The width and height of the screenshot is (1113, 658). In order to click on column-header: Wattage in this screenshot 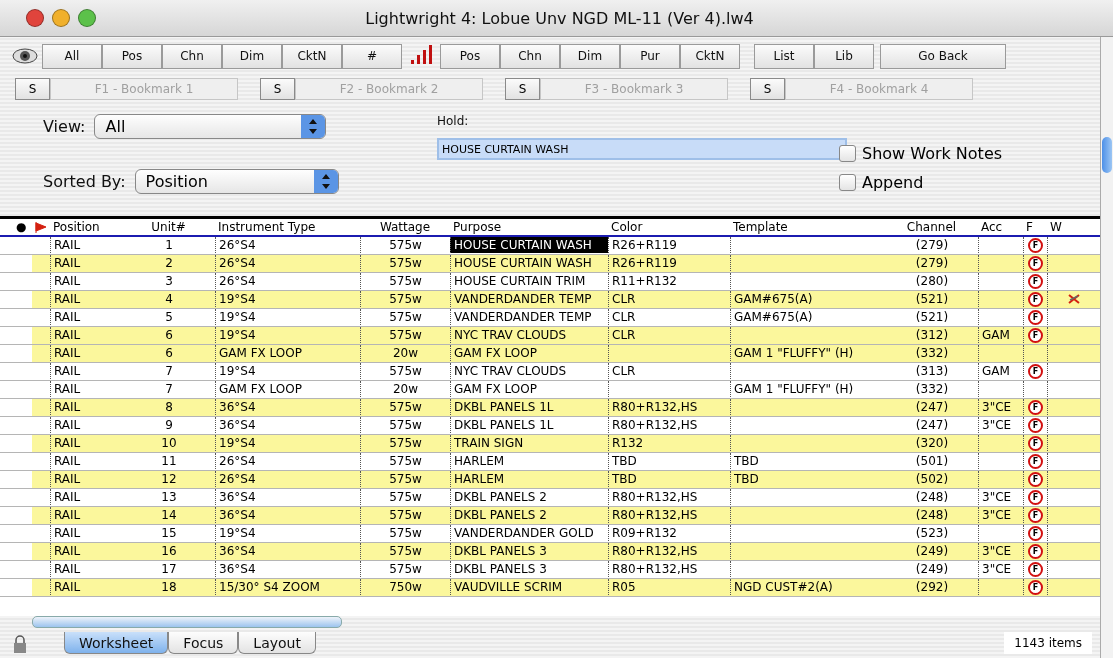, I will do `click(405, 227)`.